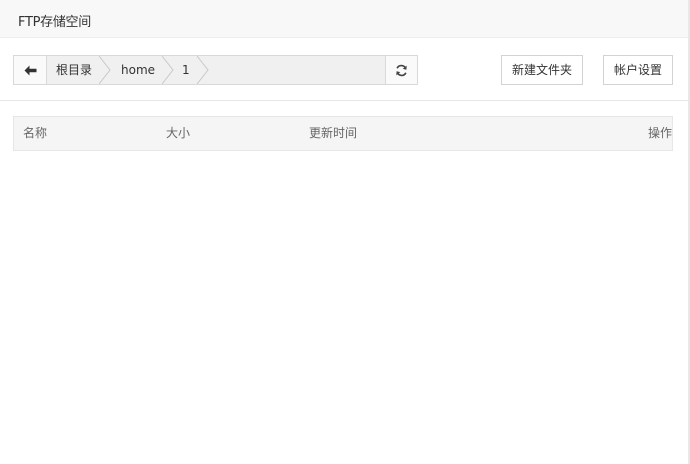  I want to click on refresh-icon, so click(401, 70).